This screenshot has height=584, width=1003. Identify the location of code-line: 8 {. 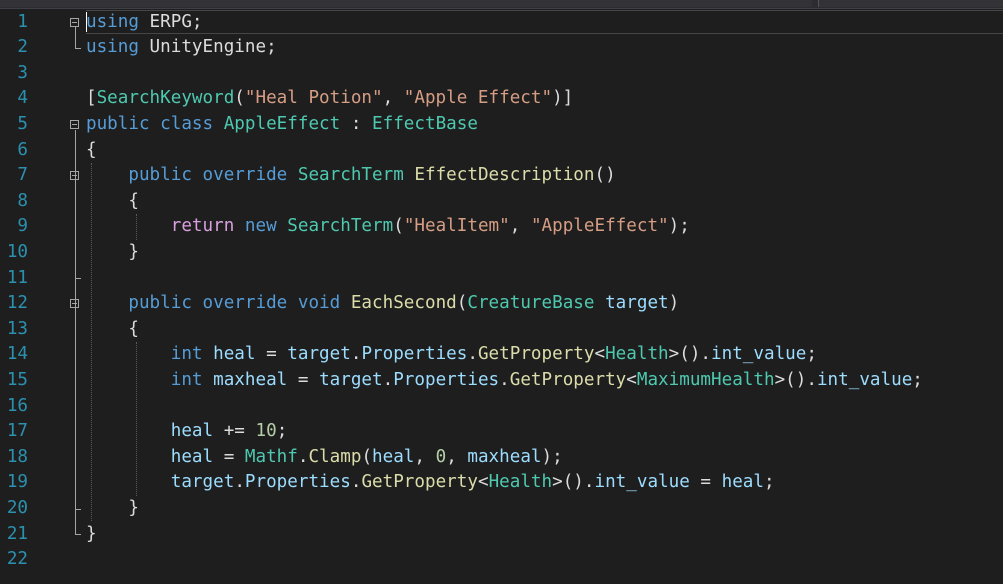
(501, 202).